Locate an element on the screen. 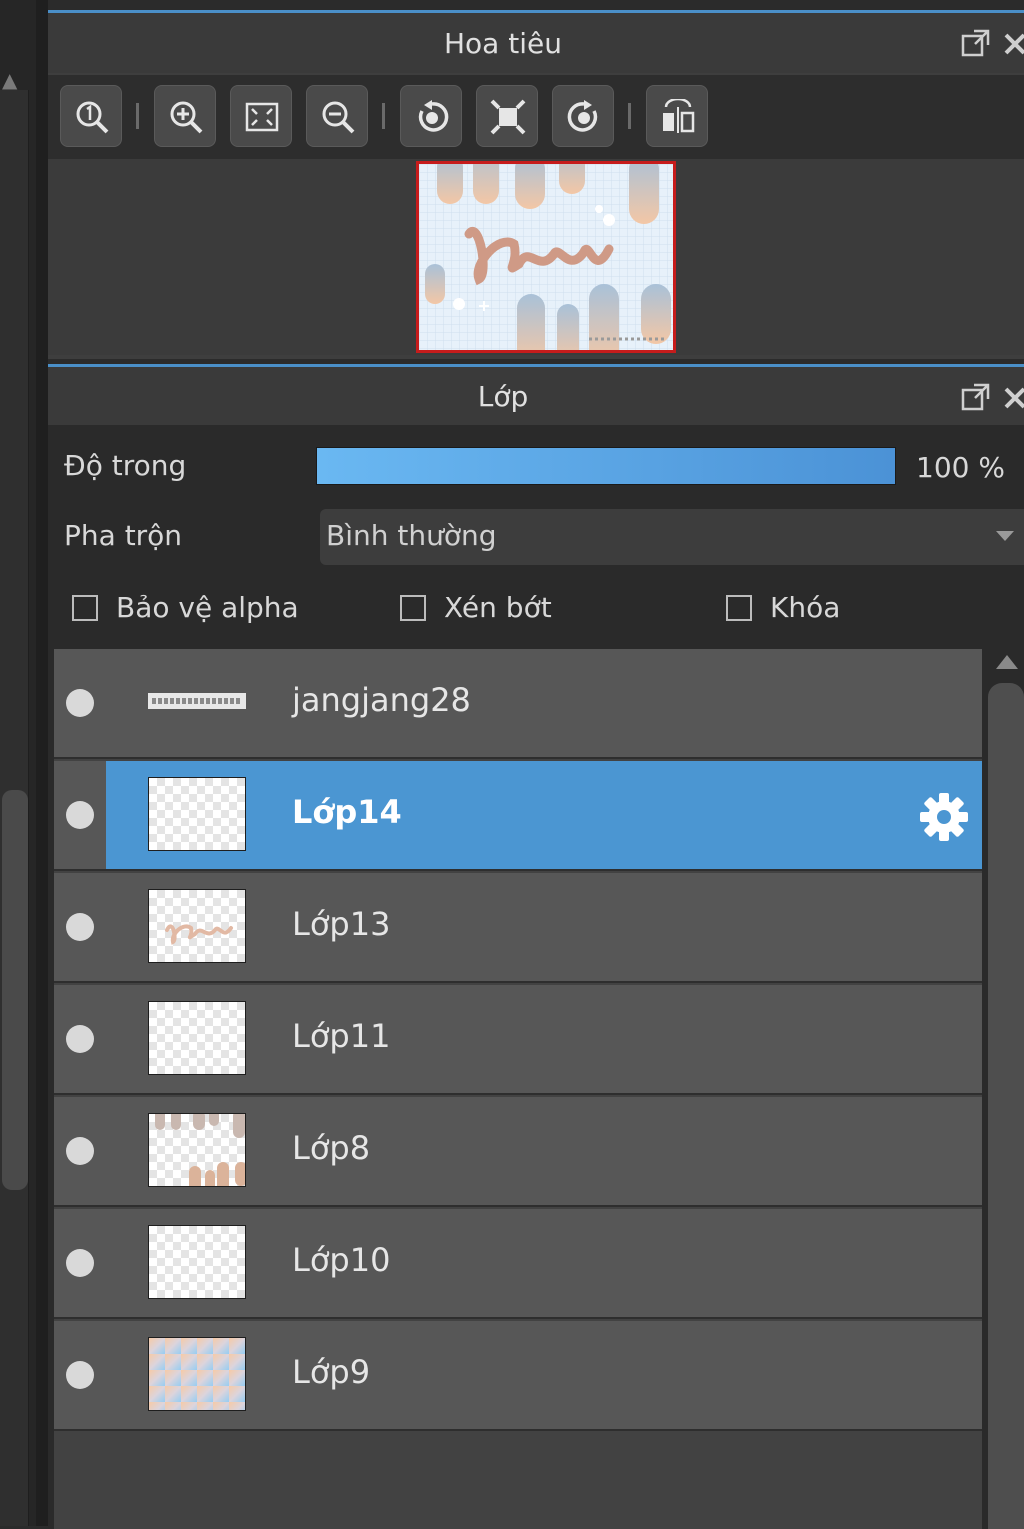 This screenshot has height=1529, width=1024. navigator-toolbar is located at coordinates (536, 117).